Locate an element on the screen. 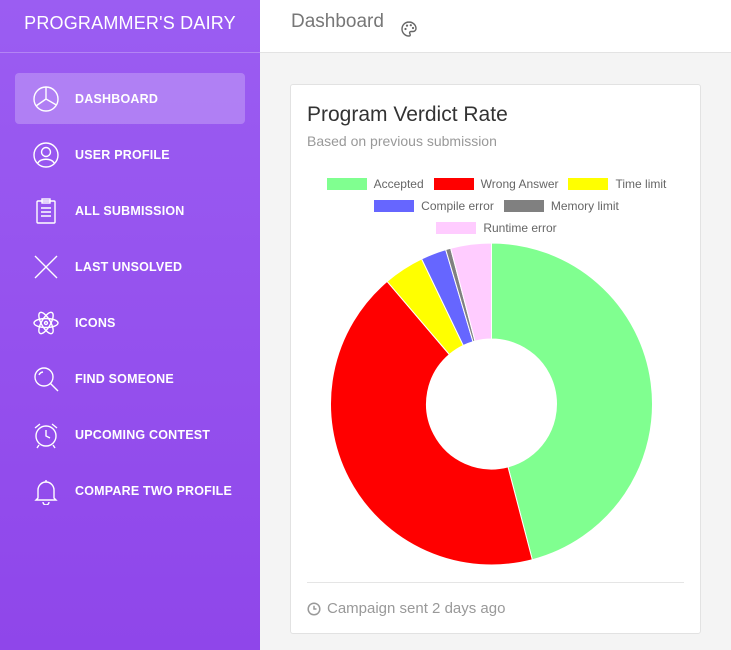  bell-icon is located at coordinates (46, 491).